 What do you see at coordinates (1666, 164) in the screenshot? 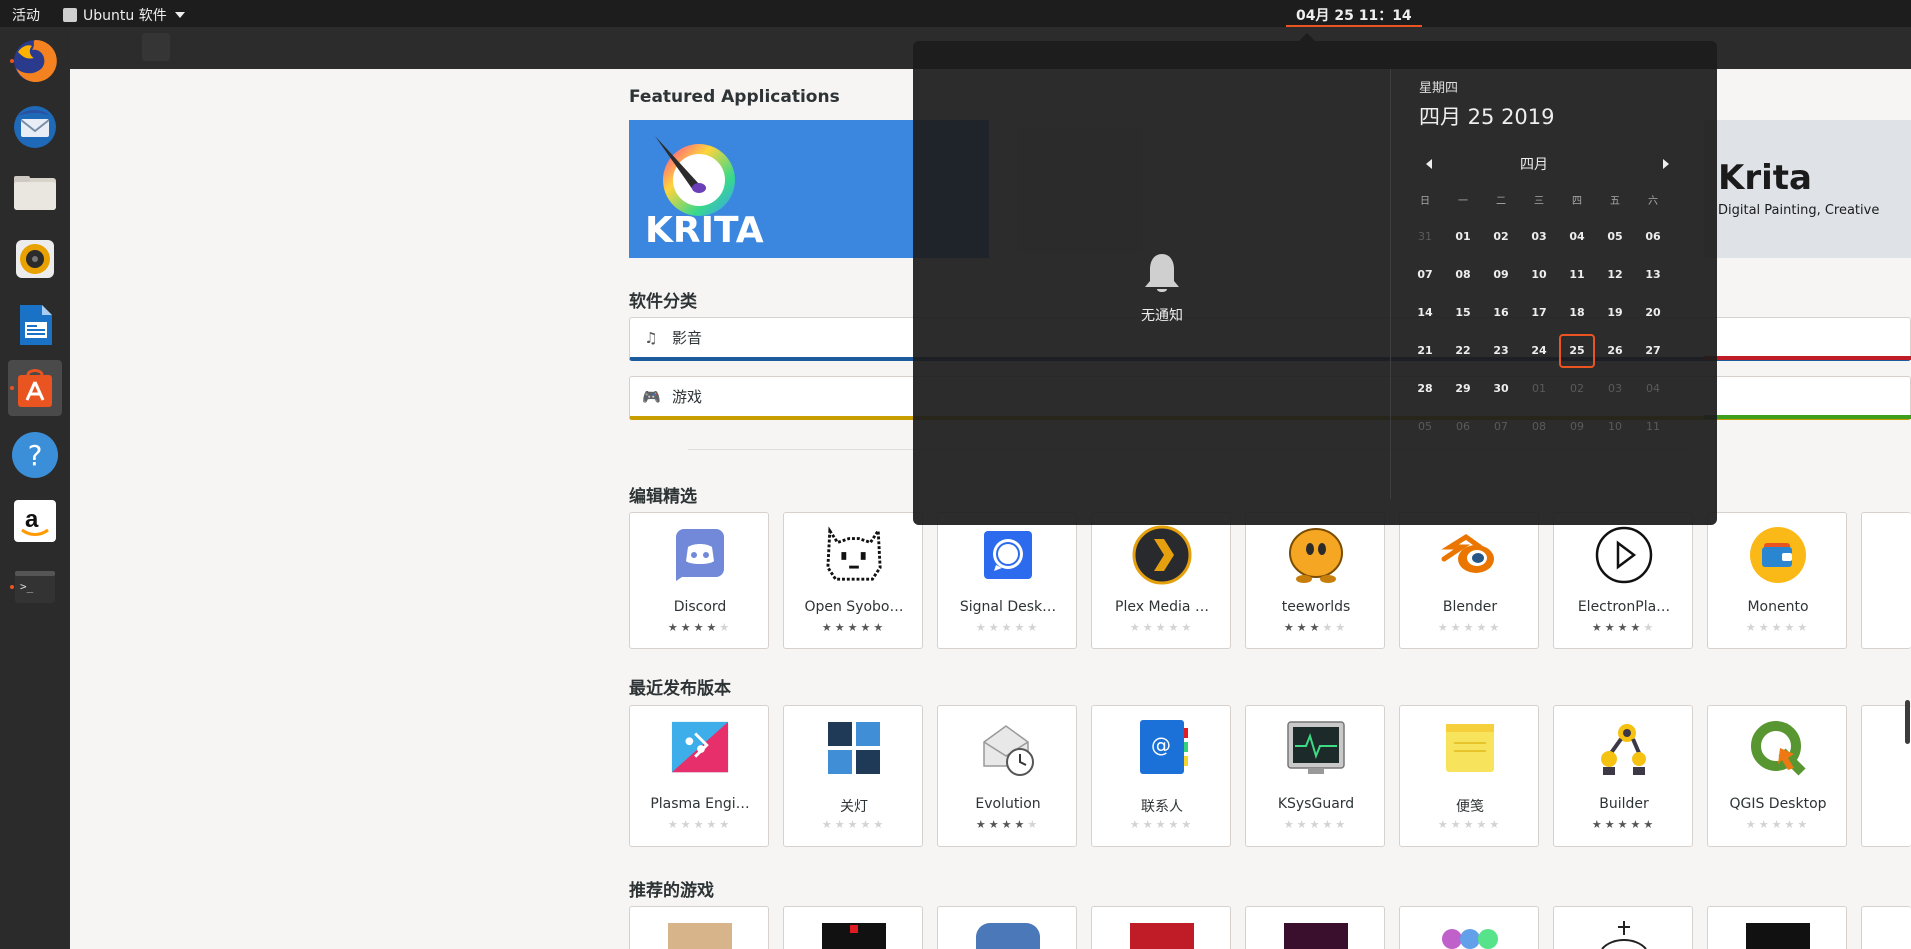
I see `next-month-button` at bounding box center [1666, 164].